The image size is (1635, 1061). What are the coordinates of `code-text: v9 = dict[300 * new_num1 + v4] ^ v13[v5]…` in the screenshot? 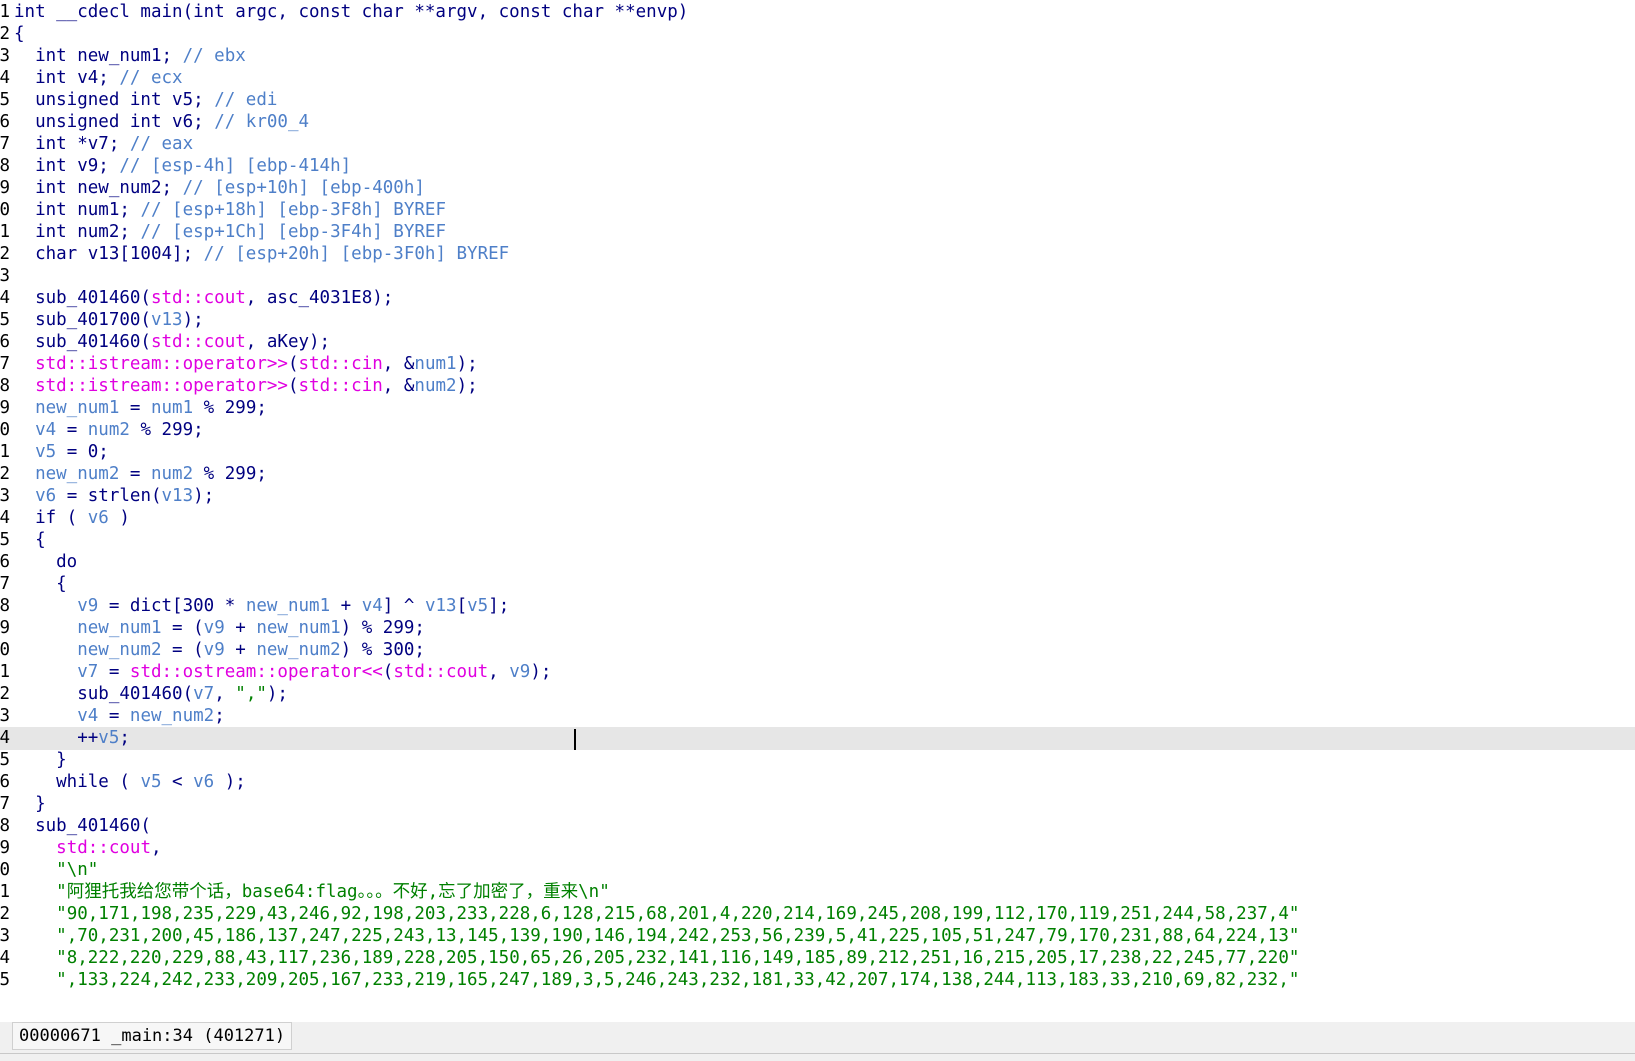 It's located at (261, 606).